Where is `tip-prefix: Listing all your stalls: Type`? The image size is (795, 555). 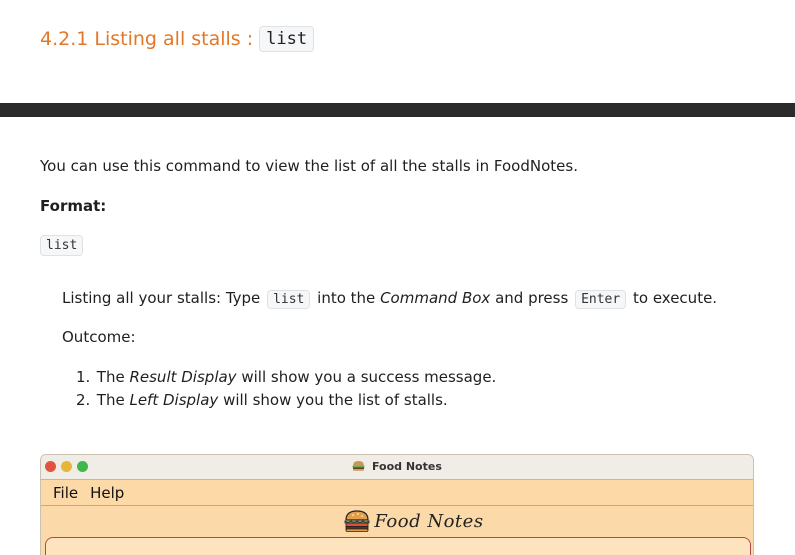 tip-prefix: Listing all your stalls: Type is located at coordinates (161, 298).